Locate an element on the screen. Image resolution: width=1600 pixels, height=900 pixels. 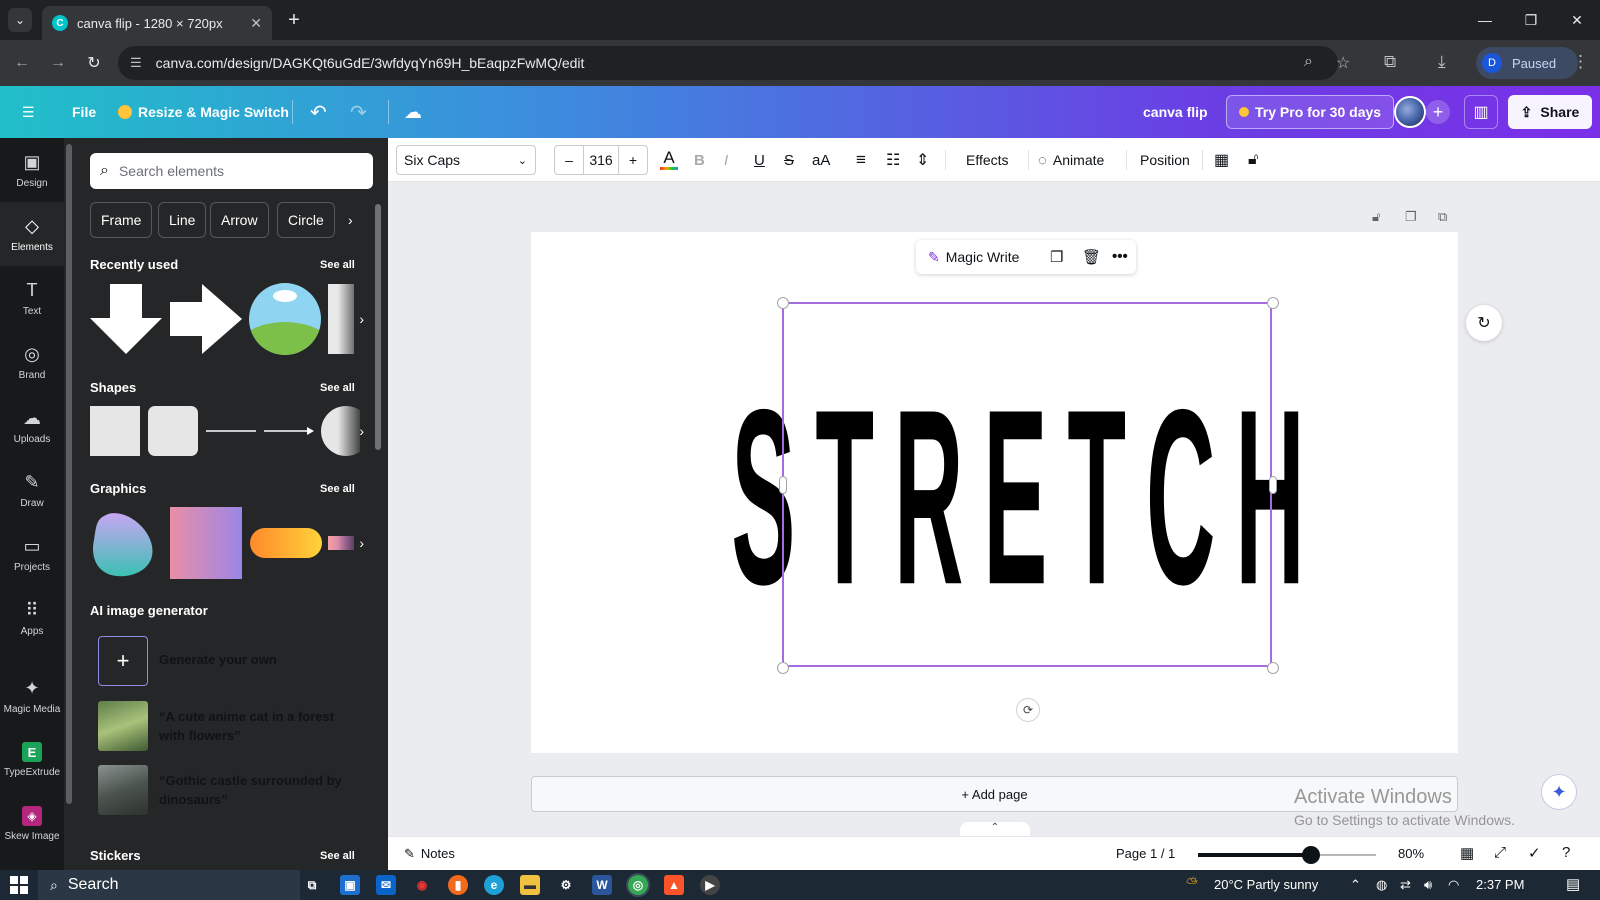
text-color-button: A is located at coordinates (669, 160).